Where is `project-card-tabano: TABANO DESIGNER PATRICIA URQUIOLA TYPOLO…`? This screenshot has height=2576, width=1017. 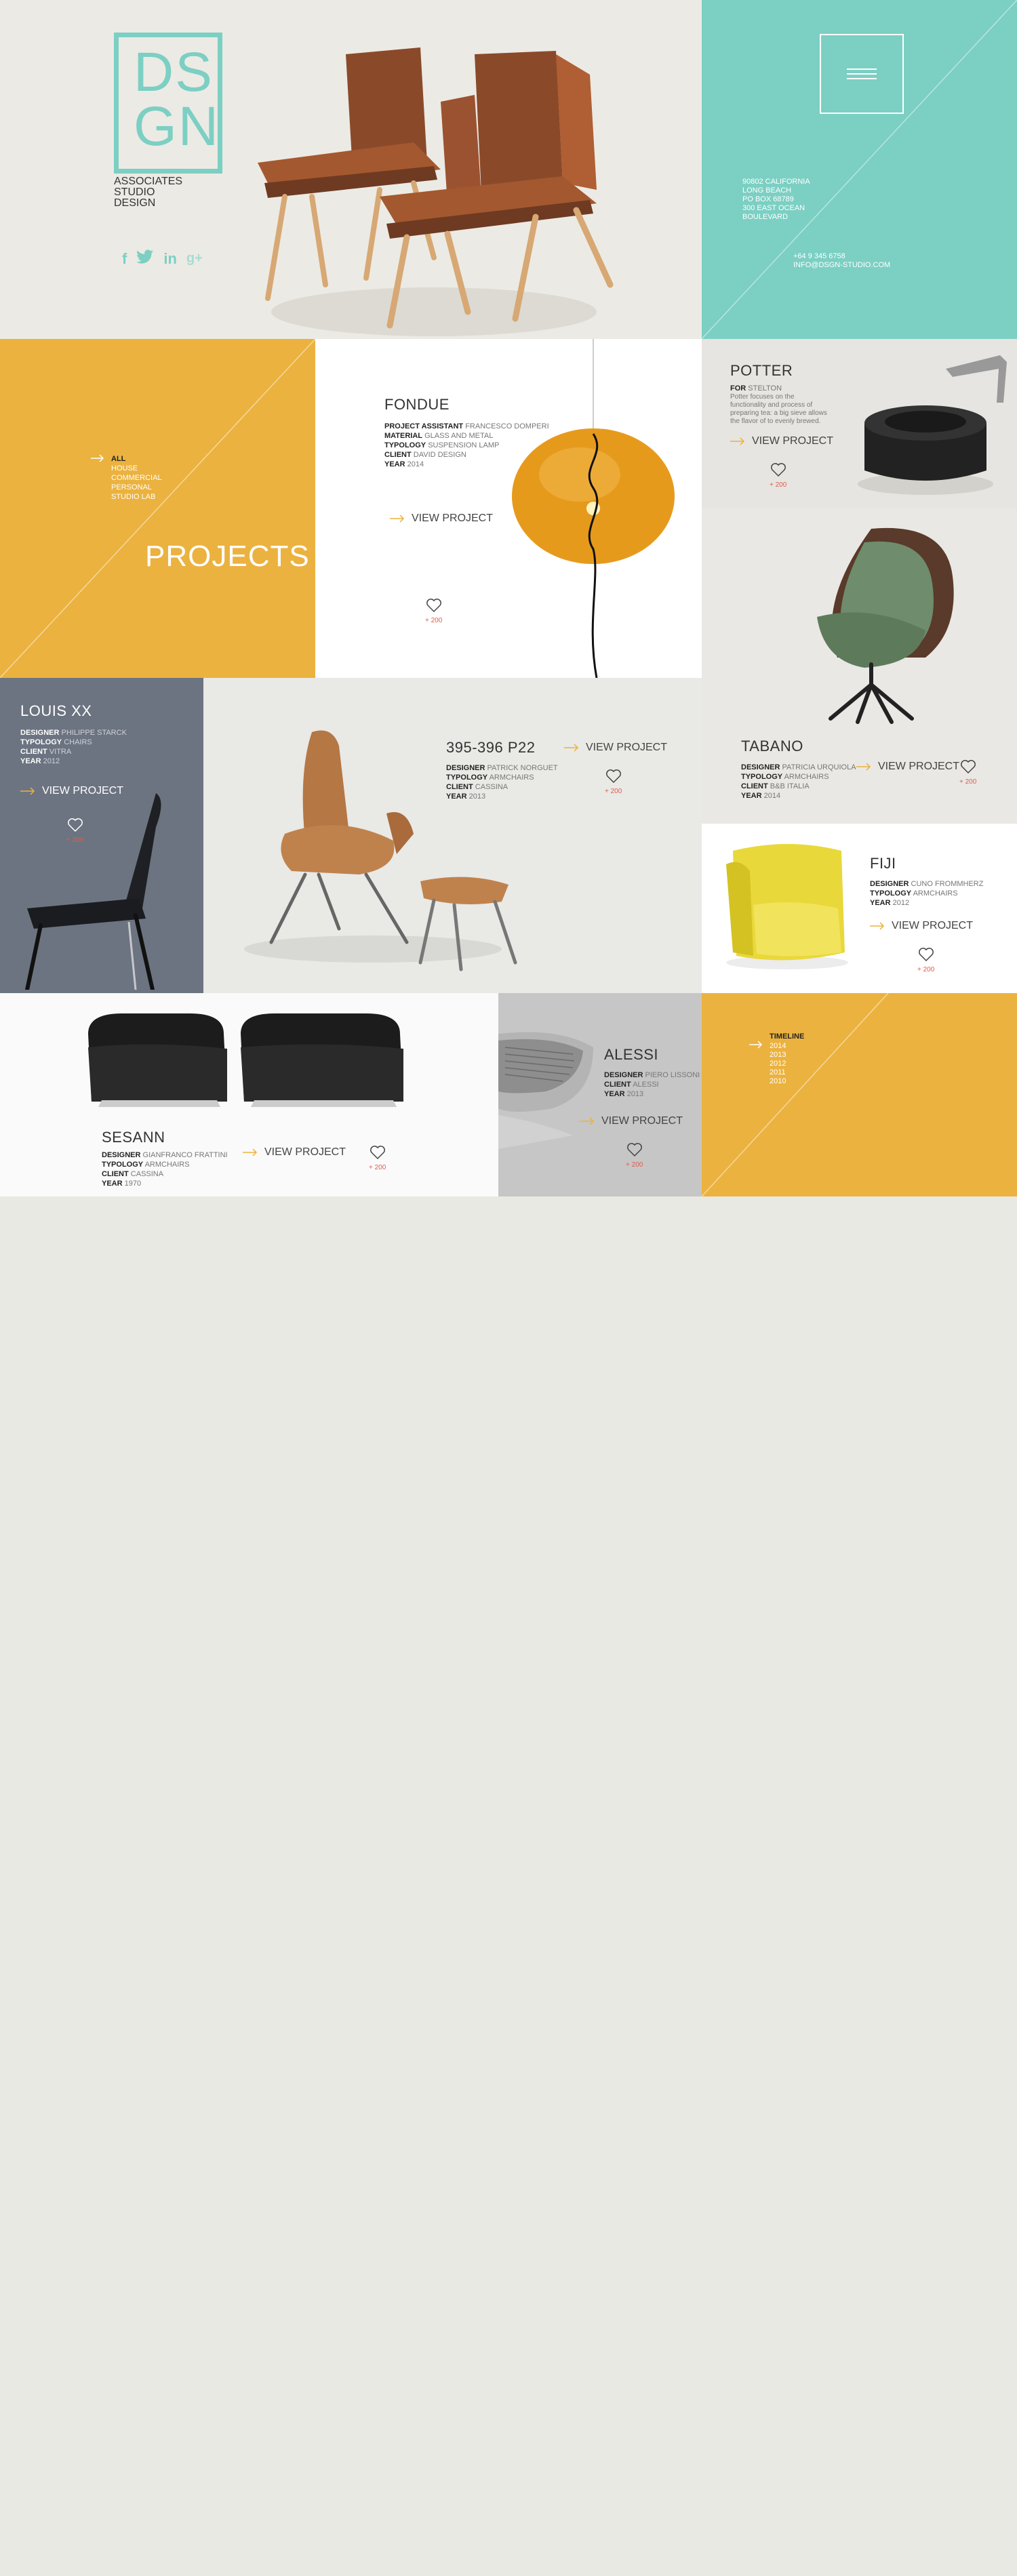
project-card-tabano: TABANO DESIGNER PATRICIA URQUIOLA TYPOLO… is located at coordinates (859, 666).